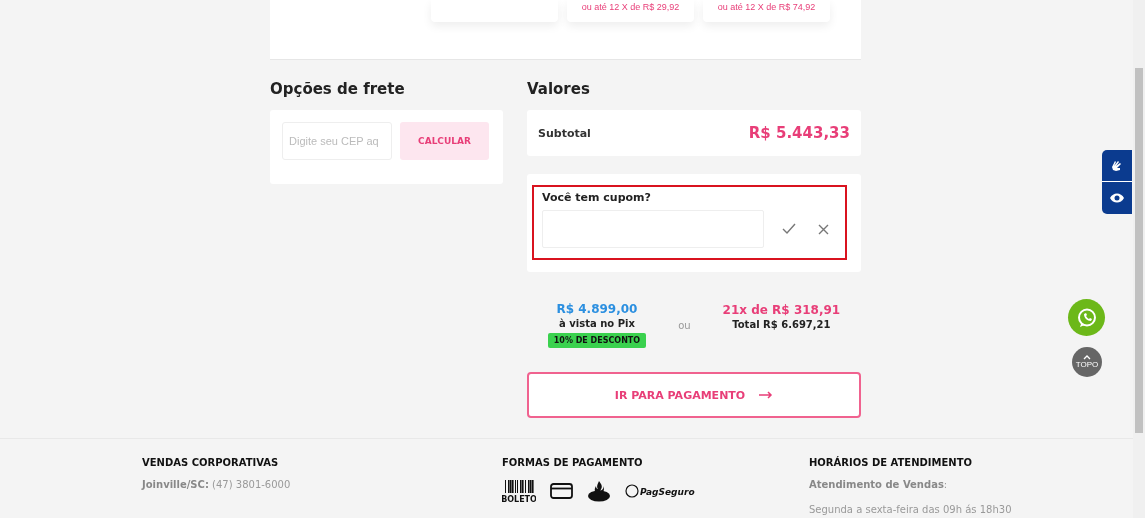 The width and height of the screenshot is (1145, 518). Describe the element at coordinates (911, 510) in the screenshot. I see `footer-text: Segunda a sexta-feira das 09h ás 18h30` at that location.